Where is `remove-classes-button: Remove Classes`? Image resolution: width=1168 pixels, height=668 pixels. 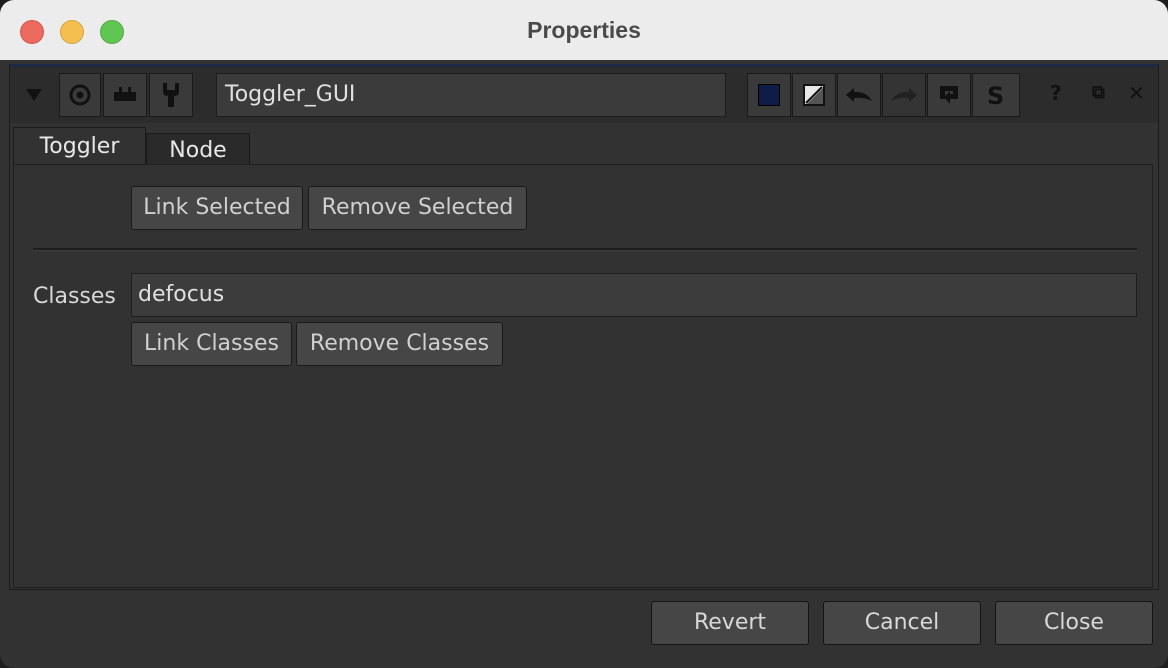
remove-classes-button: Remove Classes is located at coordinates (399, 344).